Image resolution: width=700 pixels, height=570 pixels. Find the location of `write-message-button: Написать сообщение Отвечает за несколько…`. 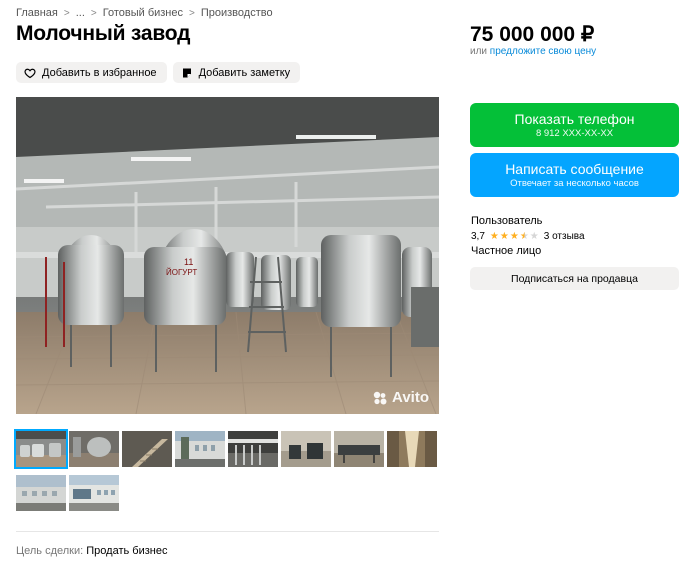

write-message-button: Написать сообщение Отвечает за несколько… is located at coordinates (574, 175).